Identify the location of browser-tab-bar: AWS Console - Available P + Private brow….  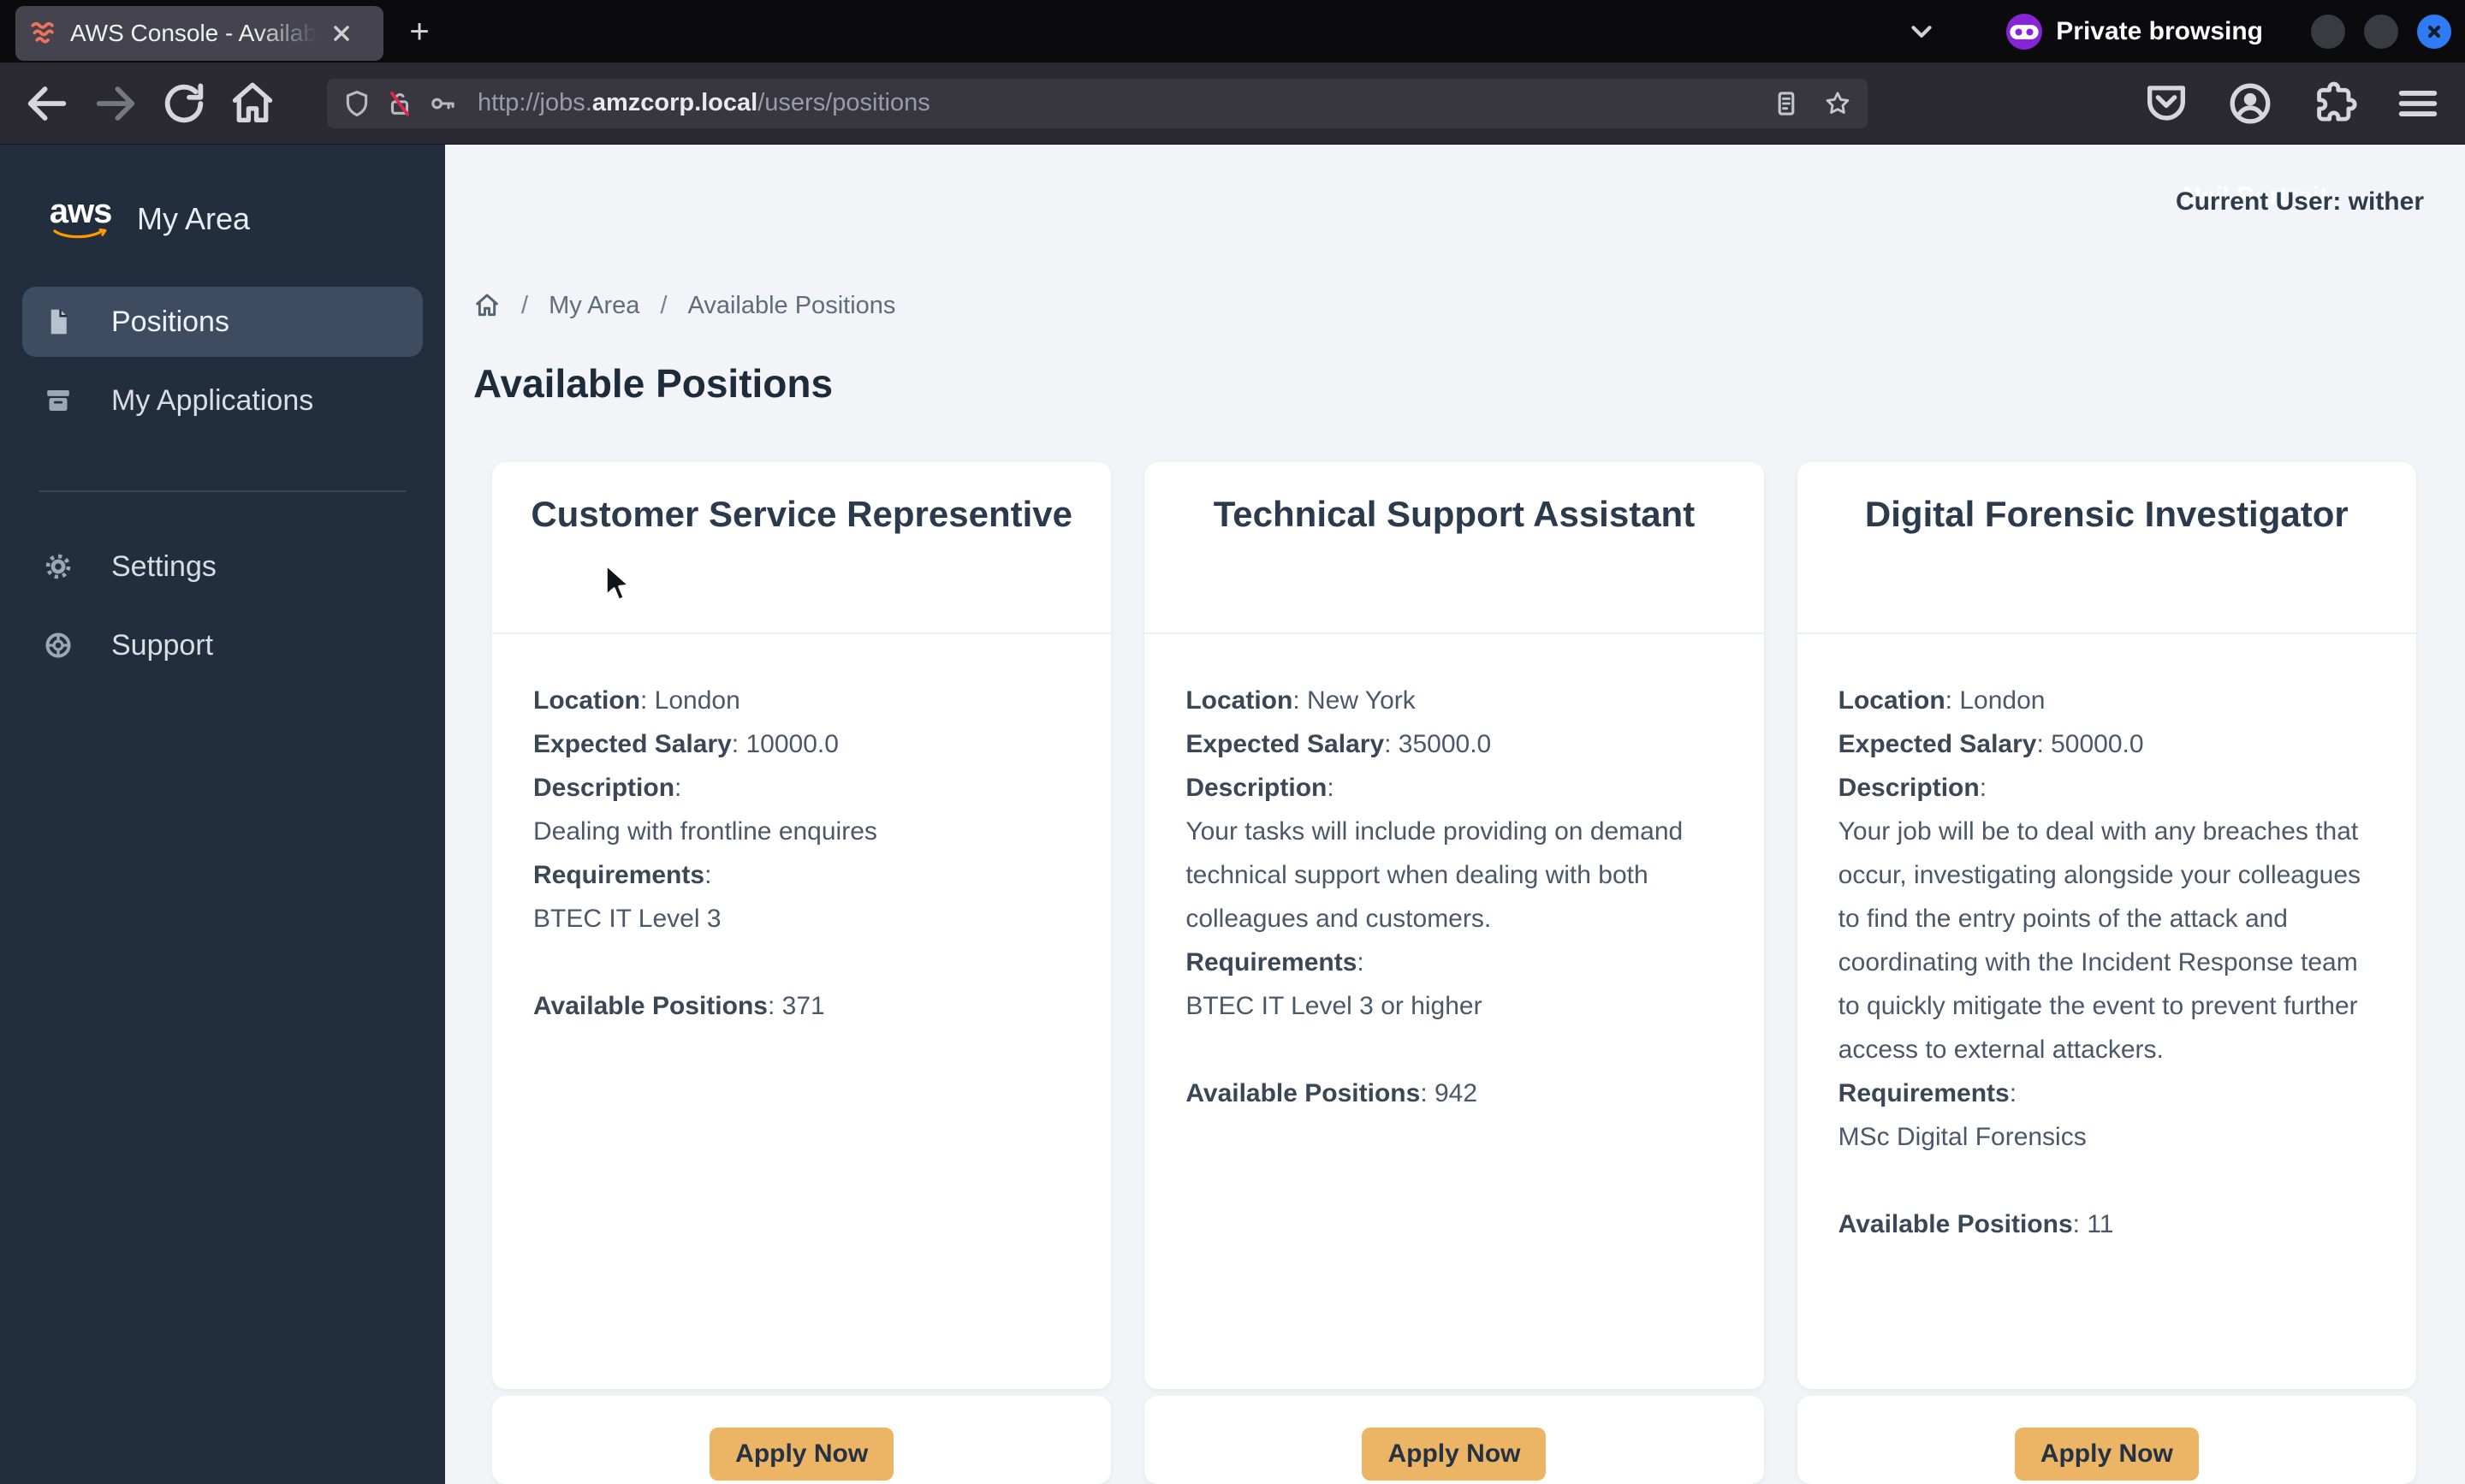
(1232, 31).